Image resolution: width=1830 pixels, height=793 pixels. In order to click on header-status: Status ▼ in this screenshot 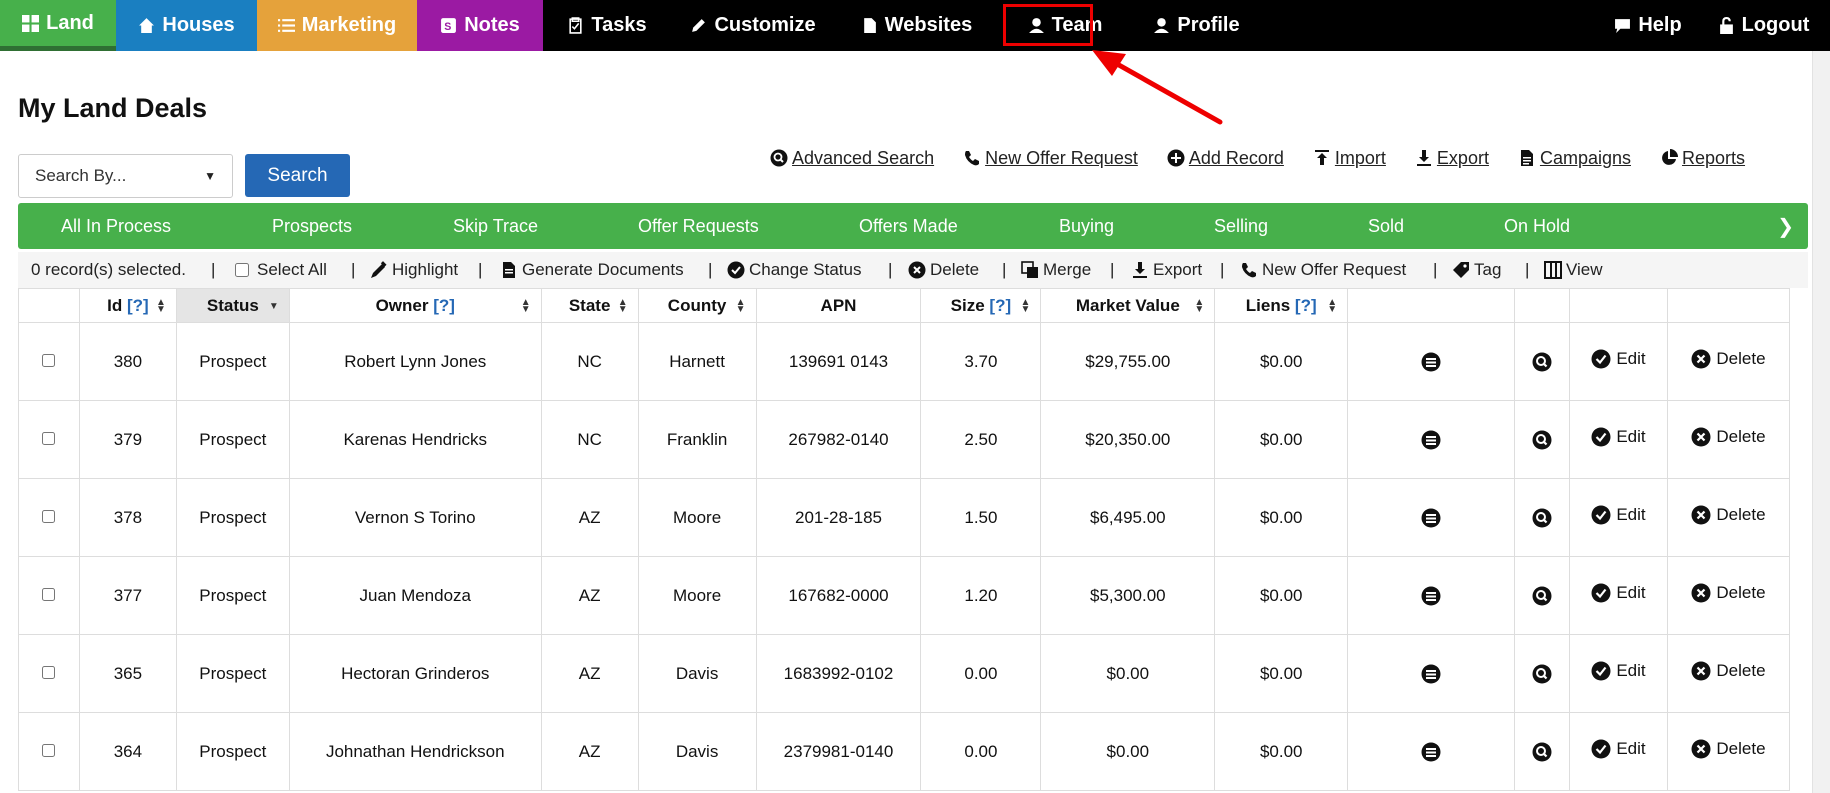, I will do `click(232, 305)`.